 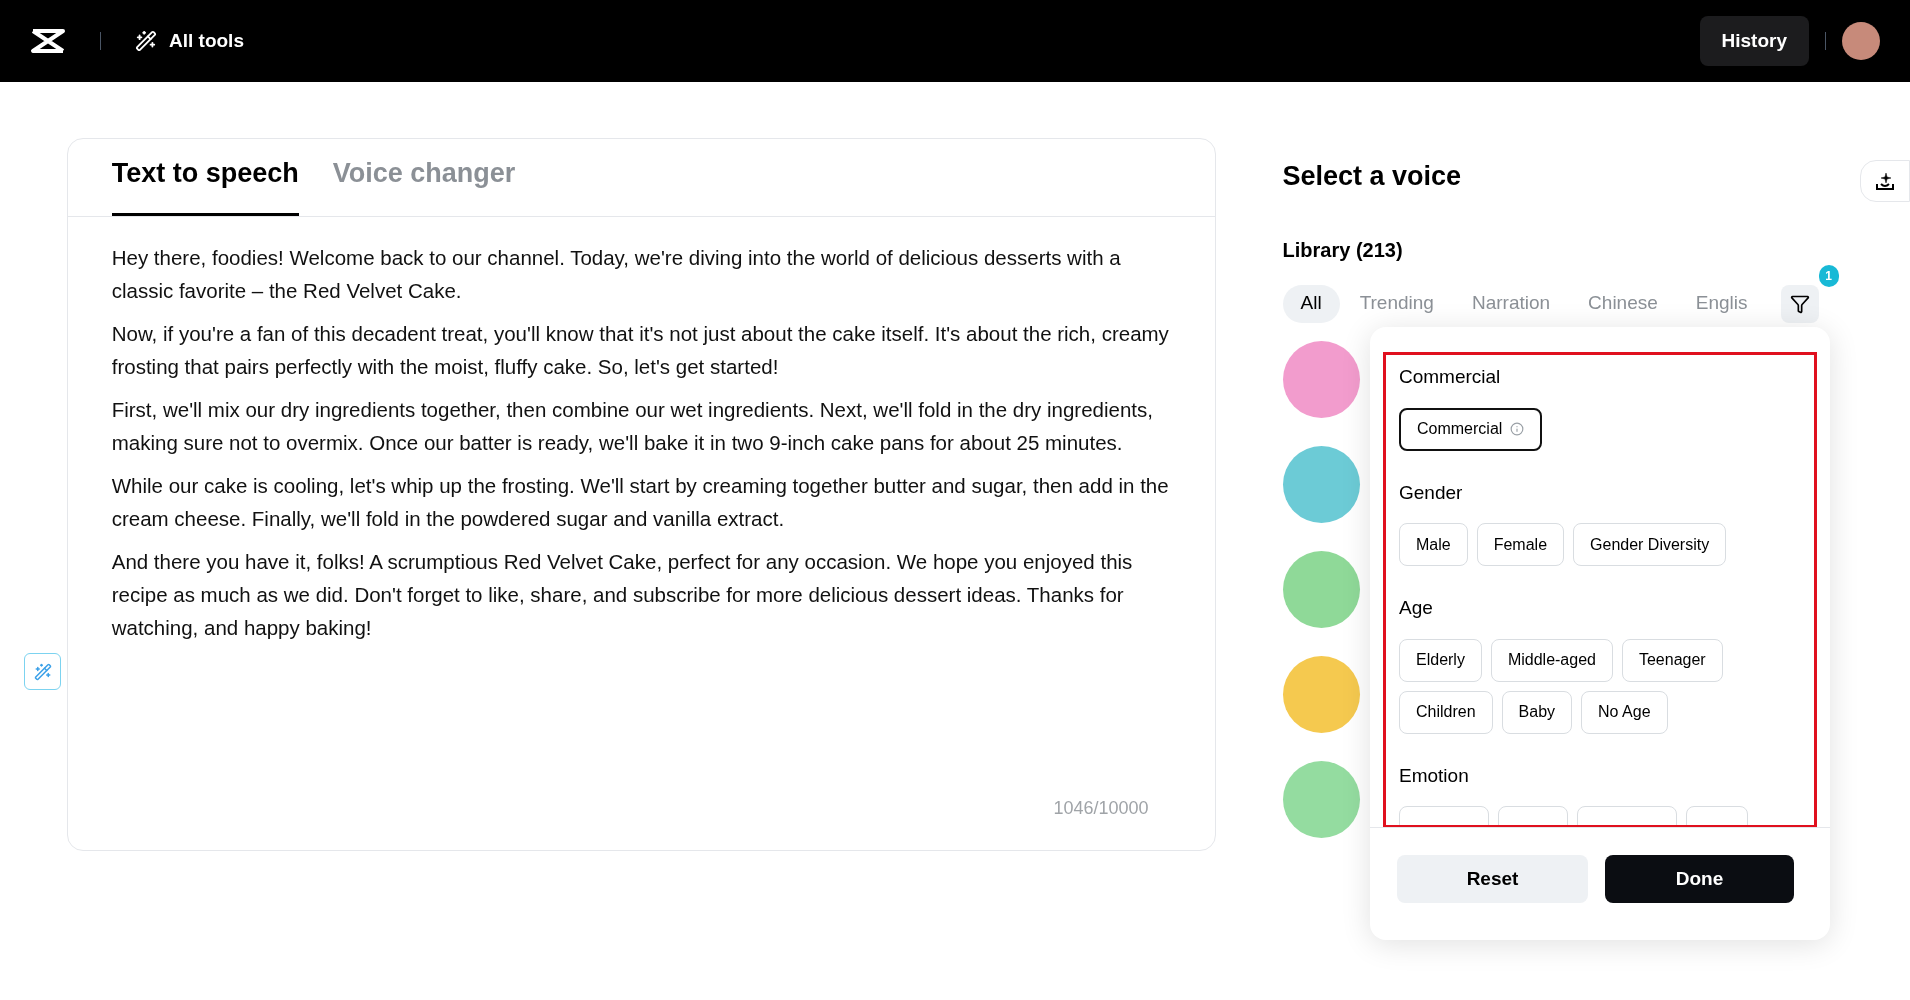 I want to click on done-button: Done, so click(x=1699, y=879).